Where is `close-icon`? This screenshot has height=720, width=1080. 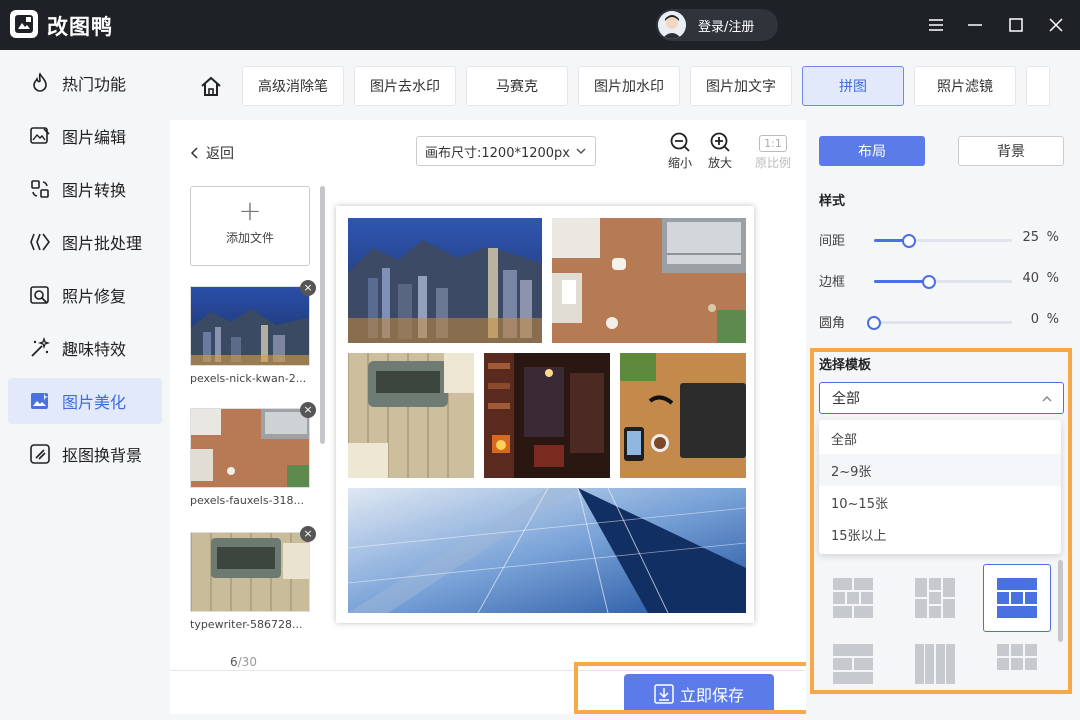
close-icon is located at coordinates (1056, 25).